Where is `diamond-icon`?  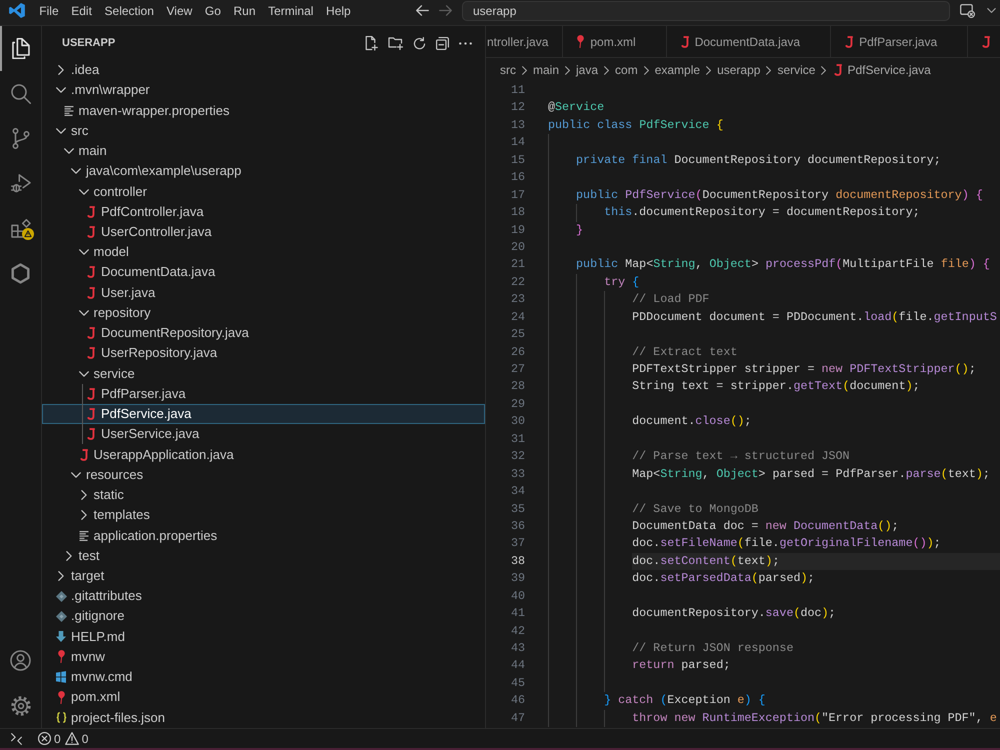
diamond-icon is located at coordinates (61, 616).